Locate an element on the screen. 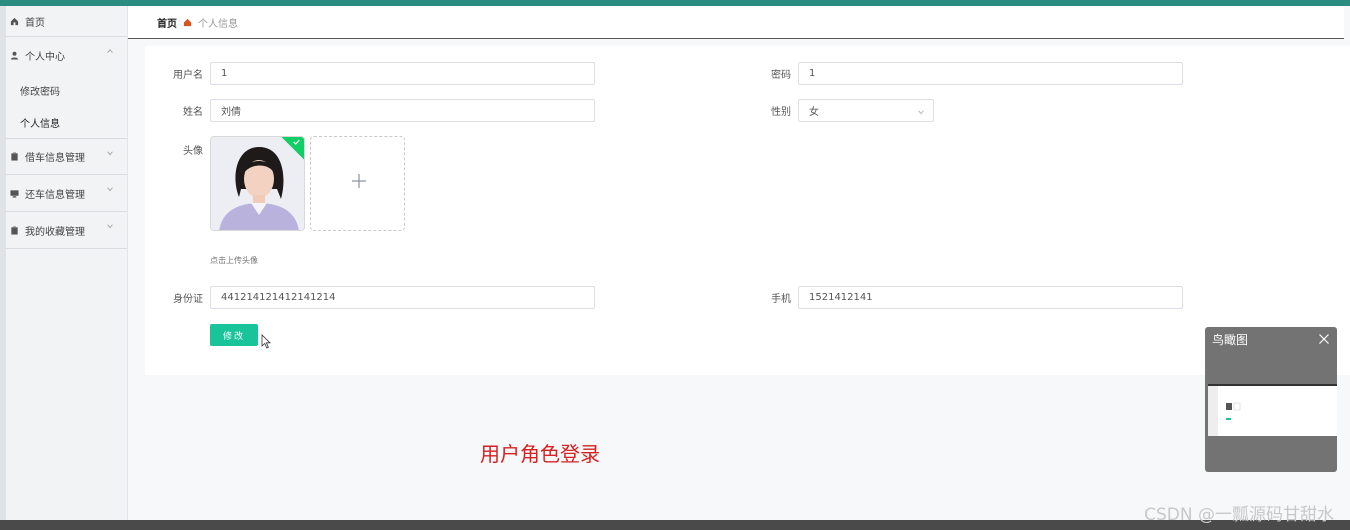 The height and width of the screenshot is (530, 1350). form-row-submit: 修改 is located at coordinates (234, 335).